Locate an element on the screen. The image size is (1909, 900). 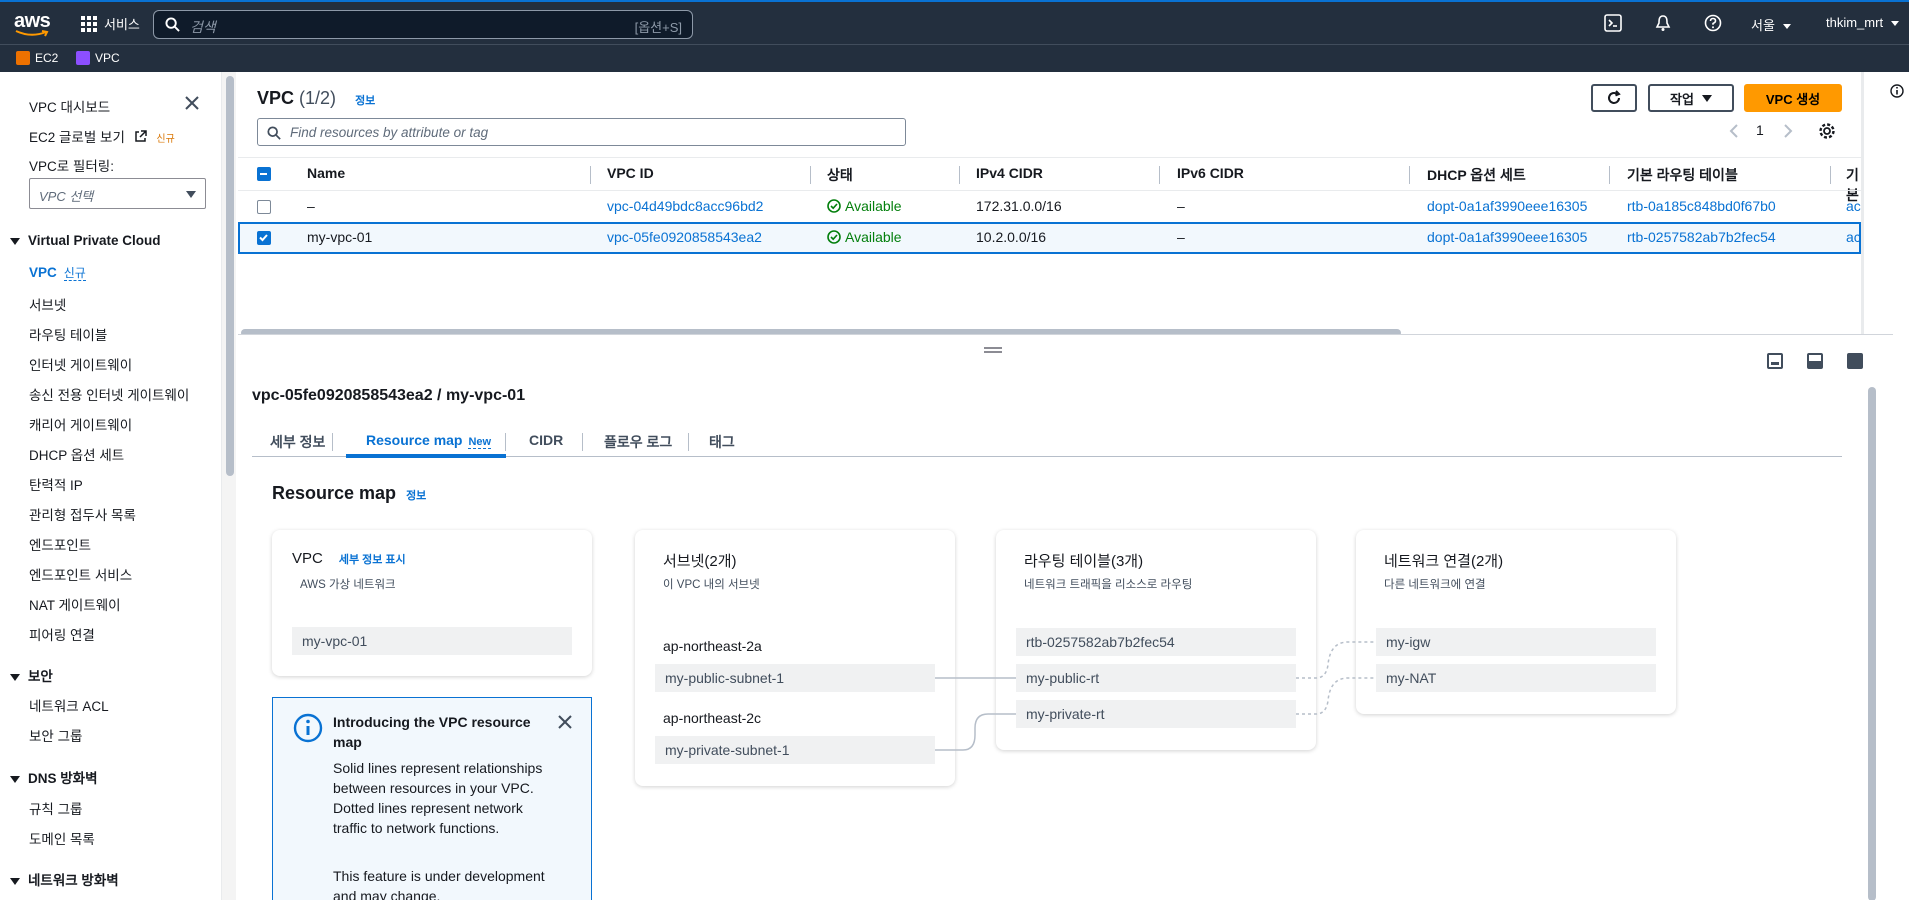
column-header-main-route-table: 기본 라우팅 테이블 is located at coordinates (1682, 174).